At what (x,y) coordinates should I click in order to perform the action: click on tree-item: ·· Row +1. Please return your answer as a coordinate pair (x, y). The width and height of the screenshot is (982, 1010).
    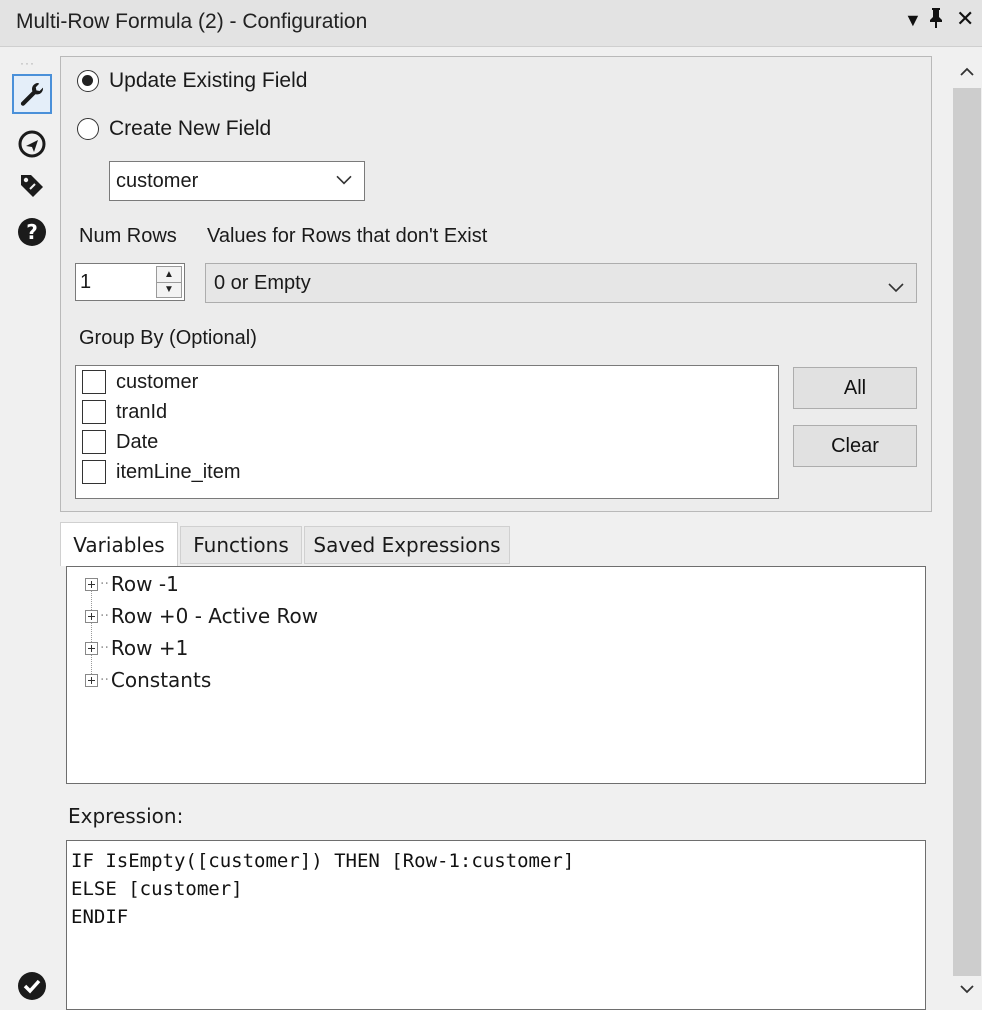
    Looking at the image, I should click on (136, 648).